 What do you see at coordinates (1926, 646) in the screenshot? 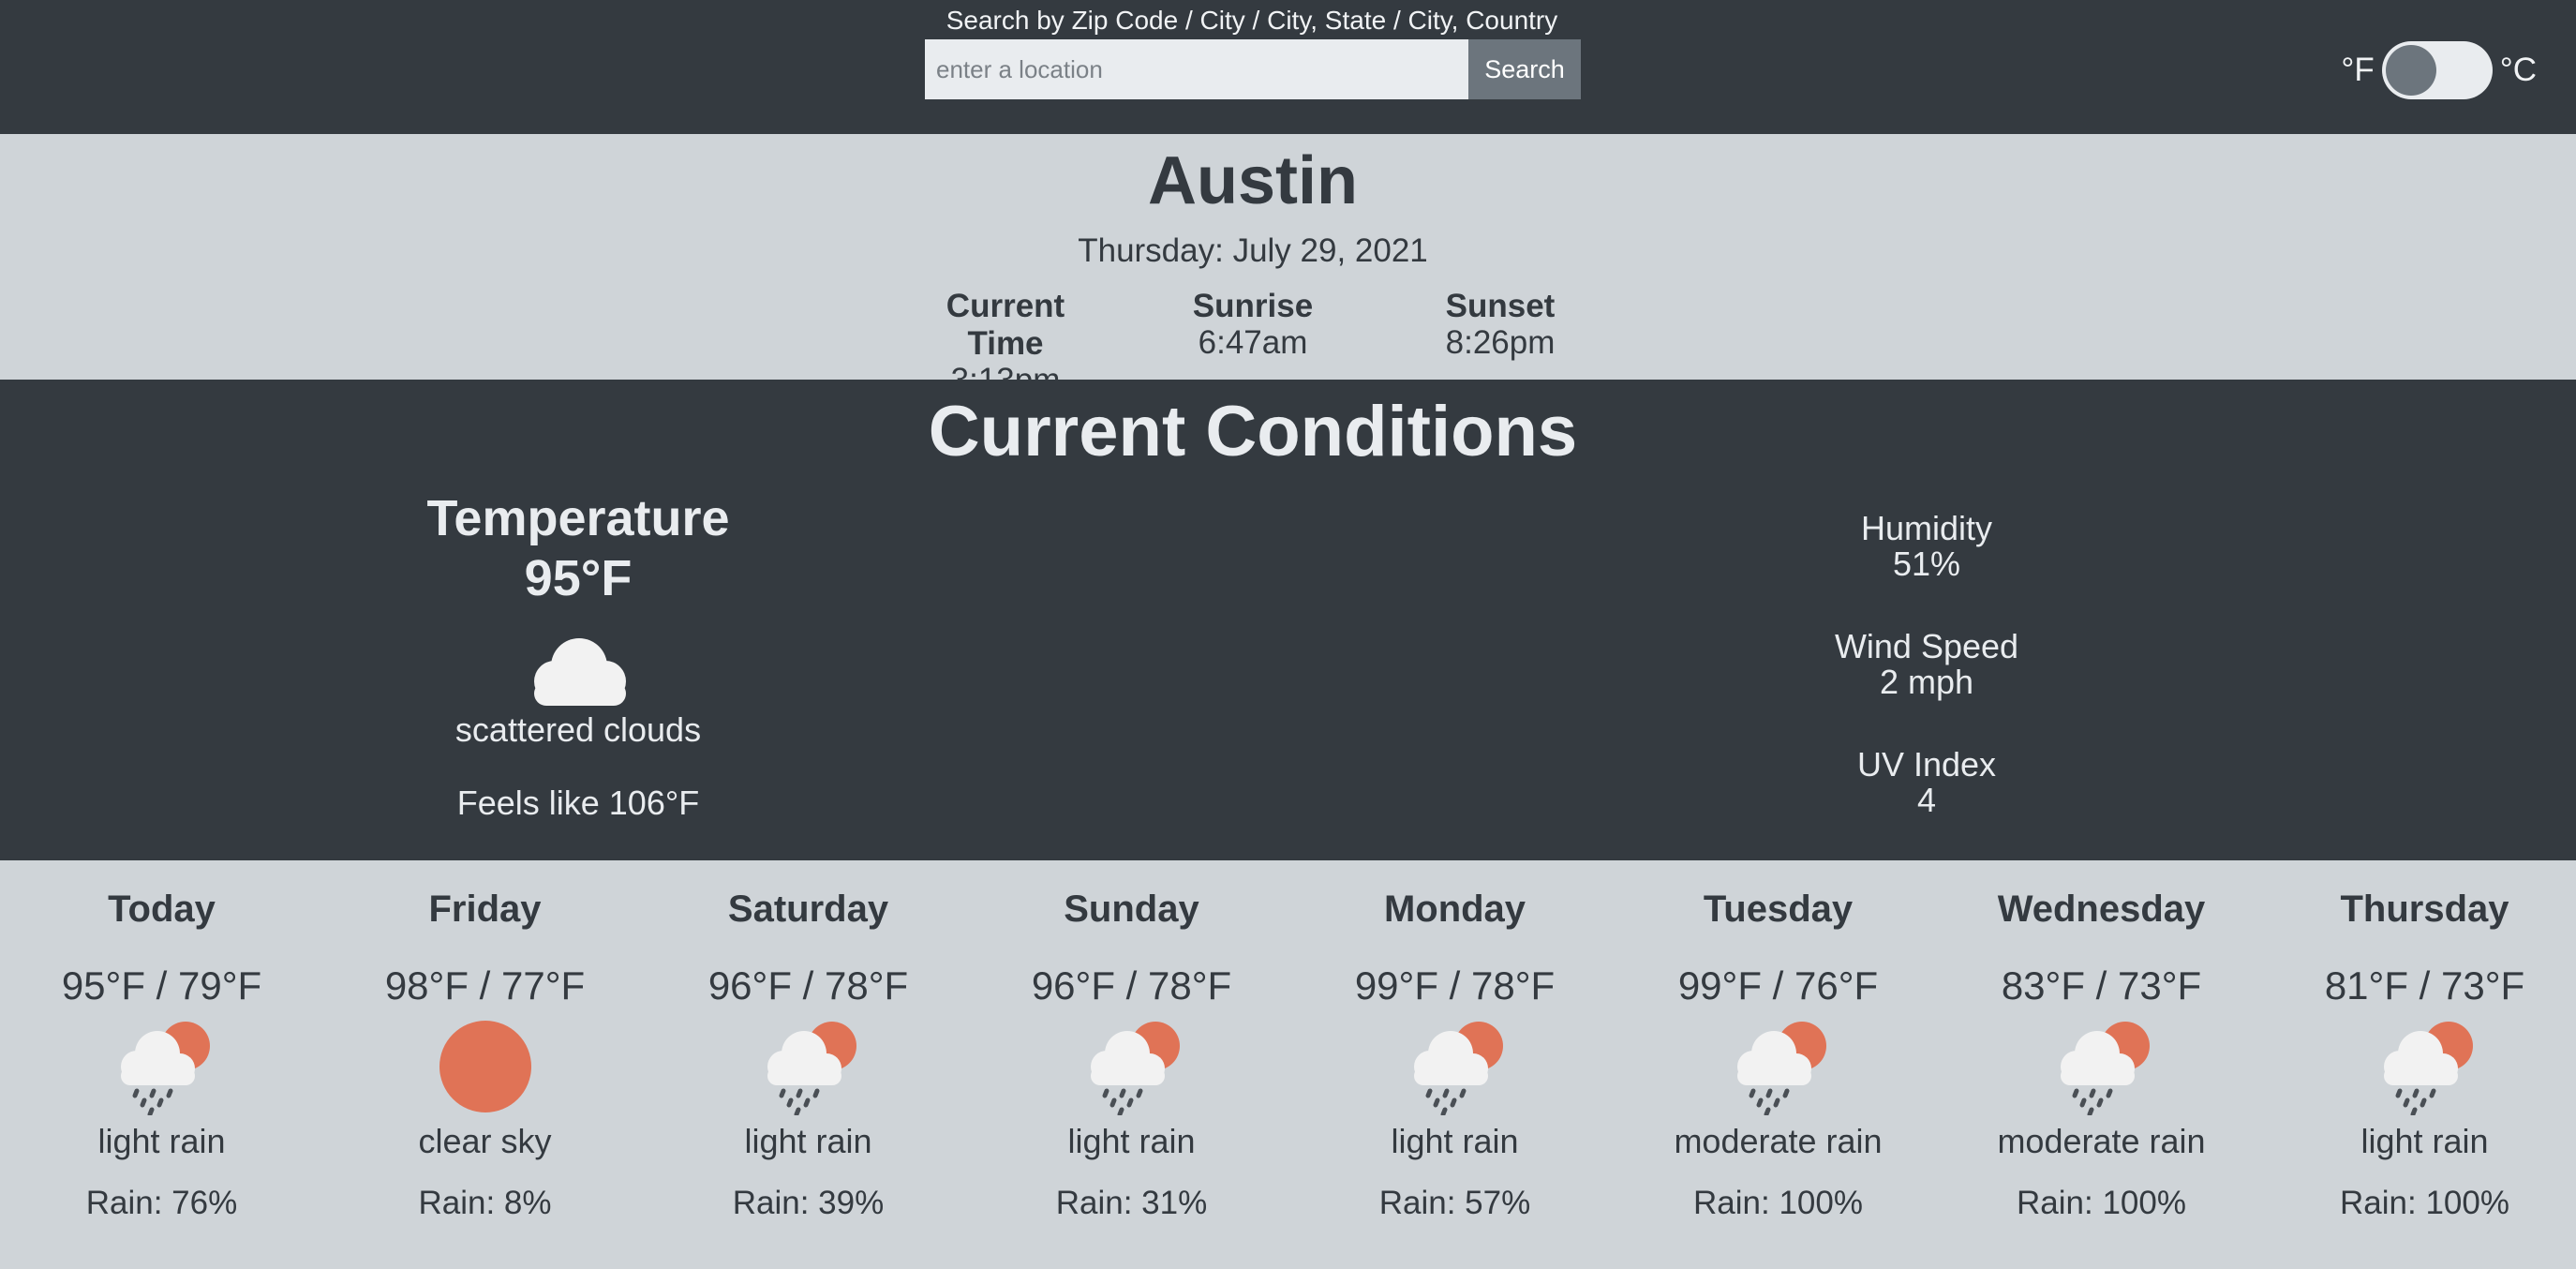
I see `wind-speed-label: Wind Speed` at bounding box center [1926, 646].